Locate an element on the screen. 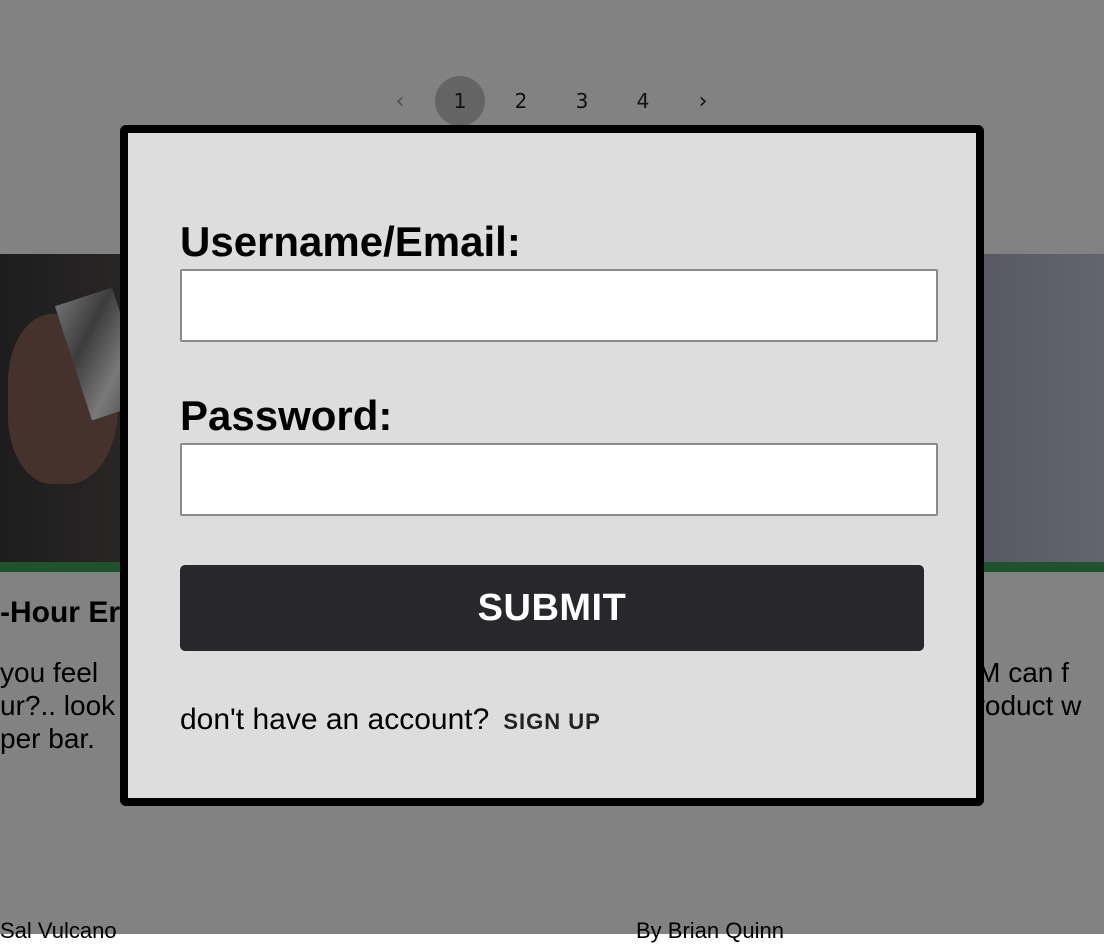 Image resolution: width=1104 pixels, height=944 pixels. password-input is located at coordinates (559, 479).